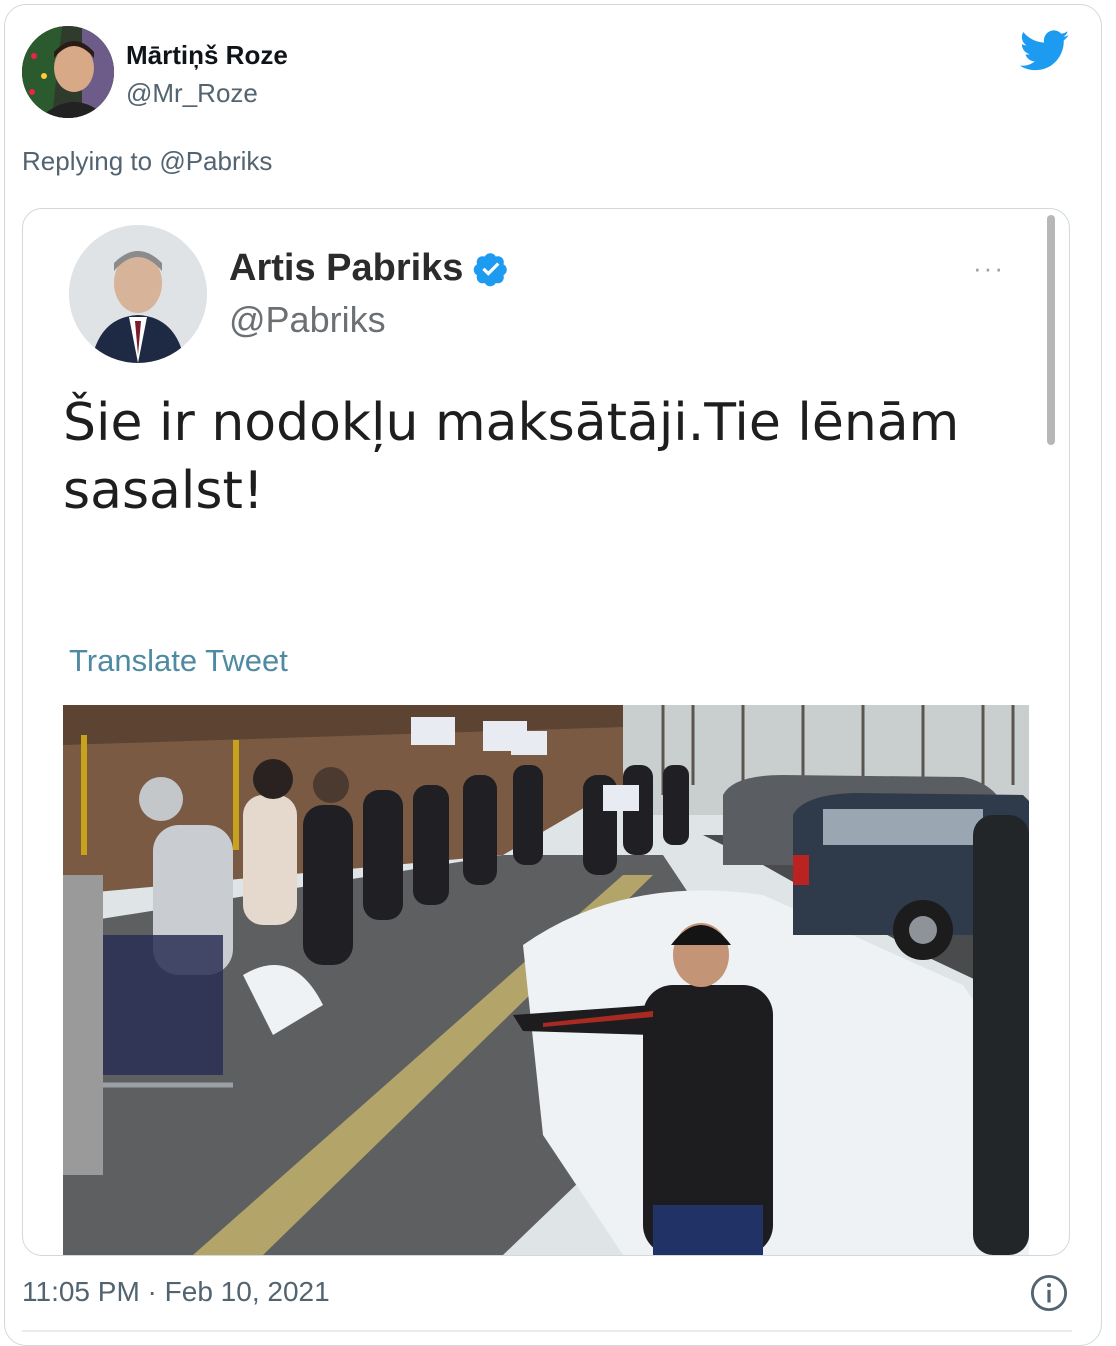  What do you see at coordinates (989, 268) in the screenshot?
I see `more-options-icon: ···` at bounding box center [989, 268].